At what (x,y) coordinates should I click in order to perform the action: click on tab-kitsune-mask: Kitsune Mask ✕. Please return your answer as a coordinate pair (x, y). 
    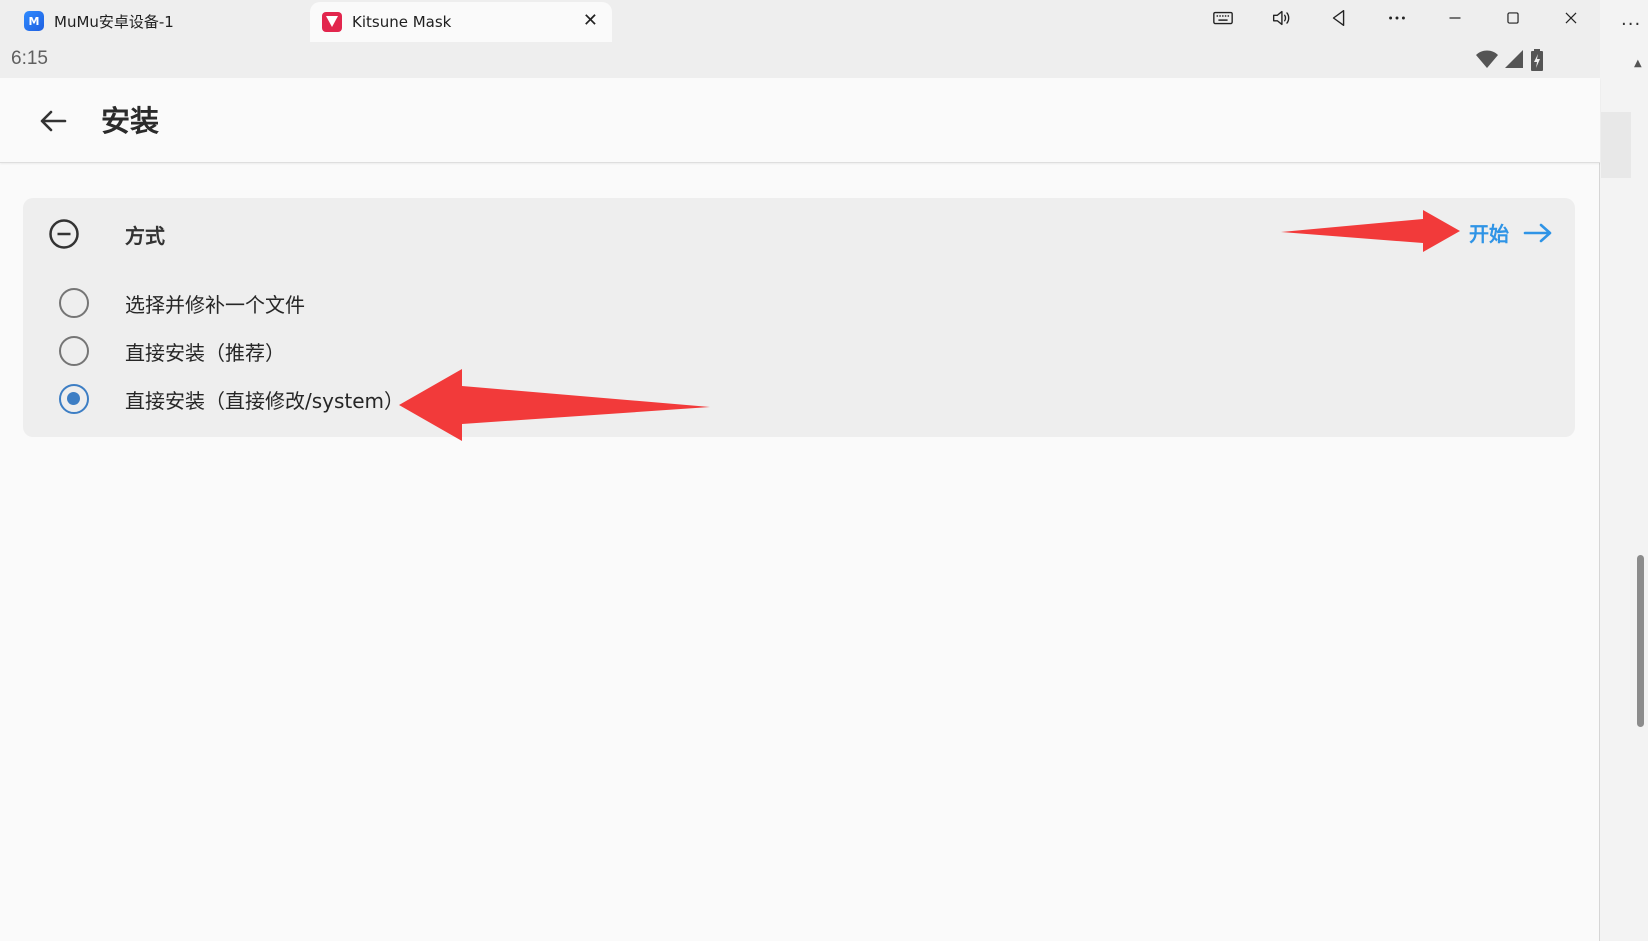
    Looking at the image, I should click on (461, 22).